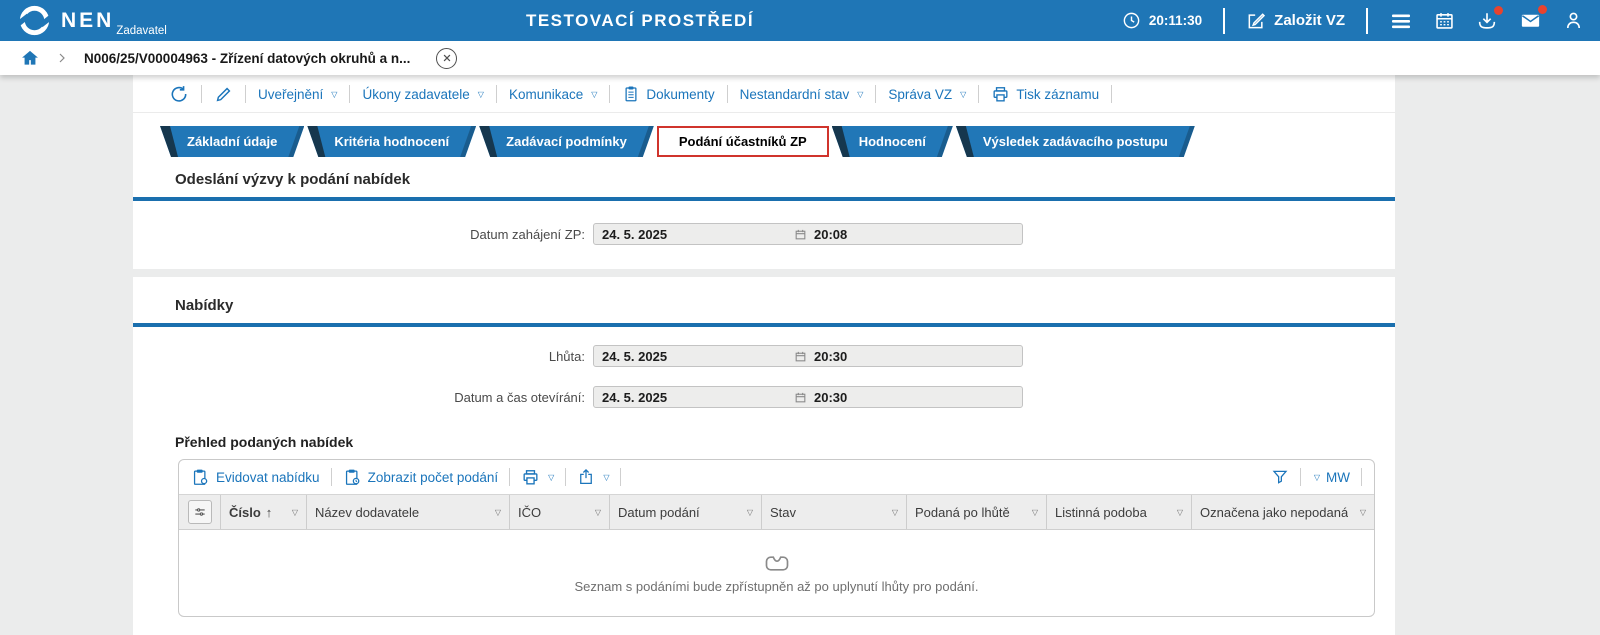  What do you see at coordinates (422, 94) in the screenshot?
I see `menu-ukony-zadavatele: Úkony zadavatele ▽` at bounding box center [422, 94].